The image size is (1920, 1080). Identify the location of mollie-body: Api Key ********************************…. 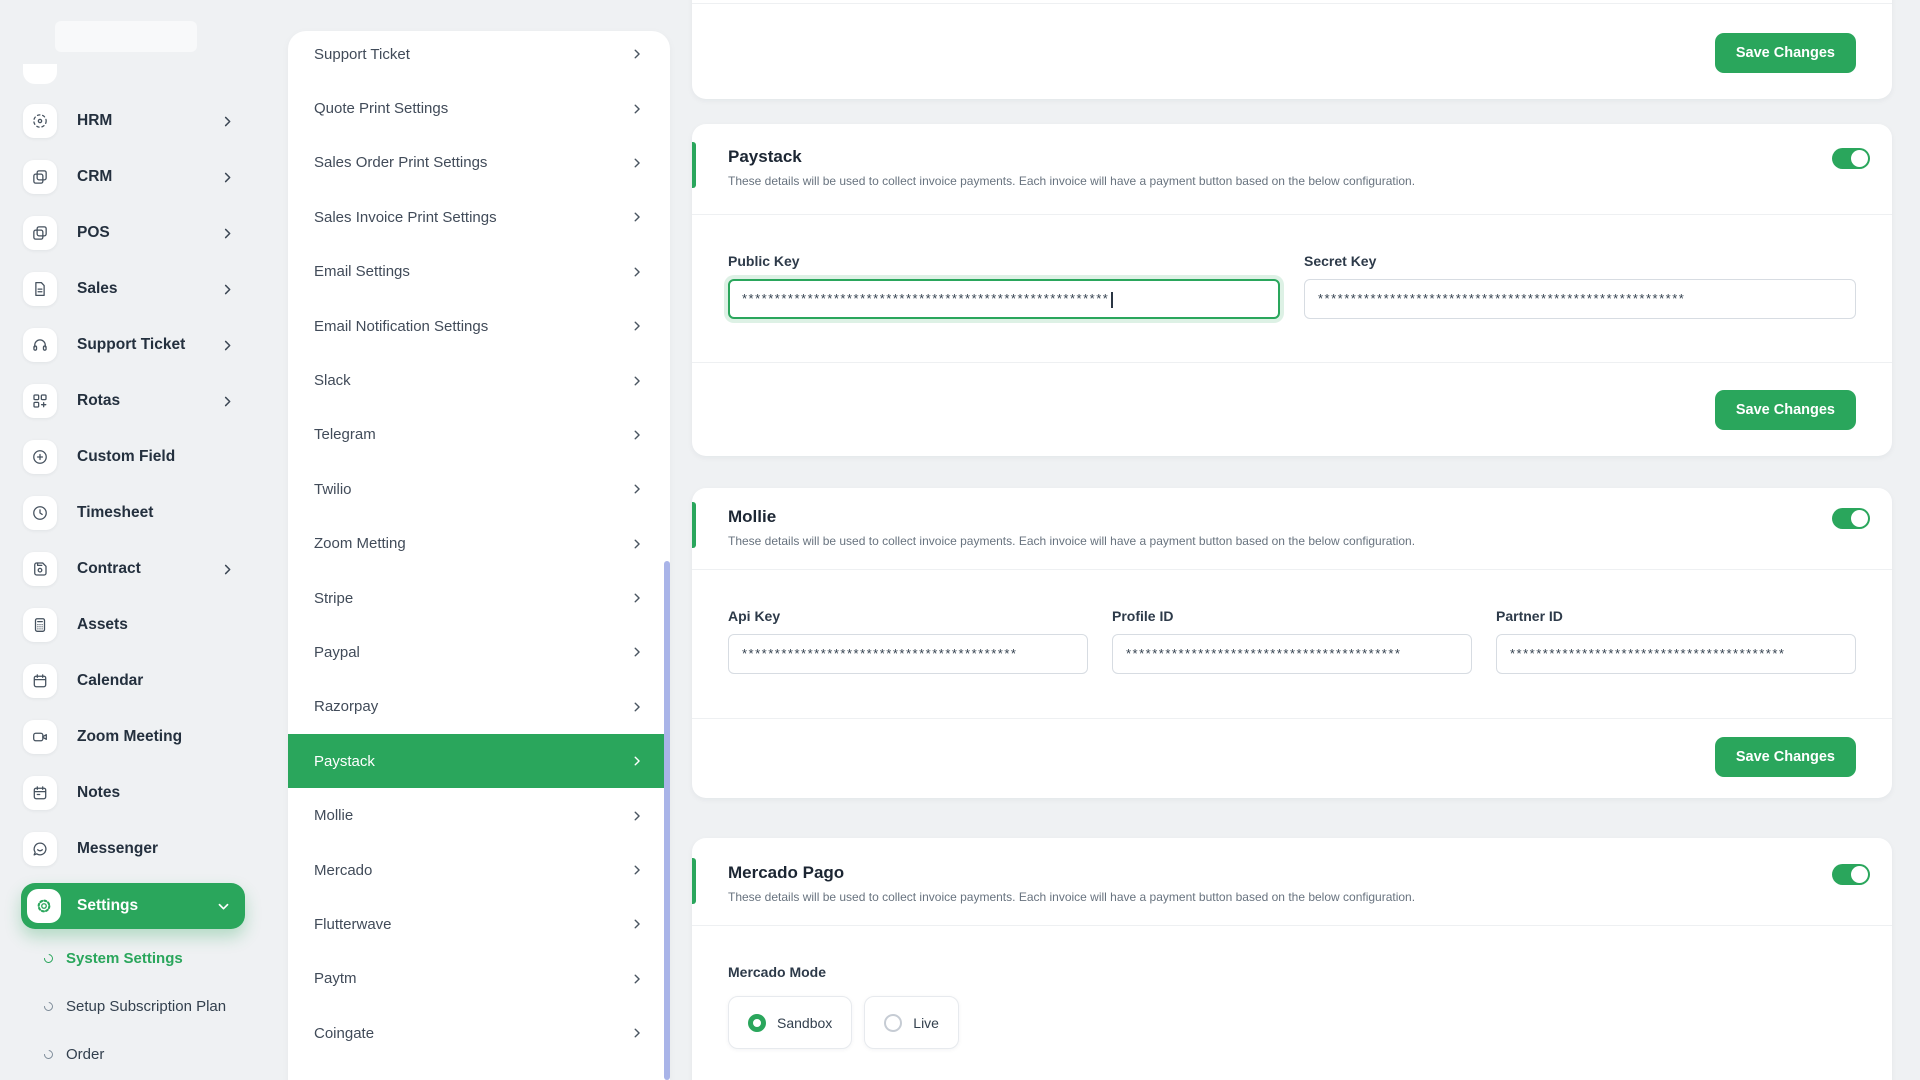
(1292, 644).